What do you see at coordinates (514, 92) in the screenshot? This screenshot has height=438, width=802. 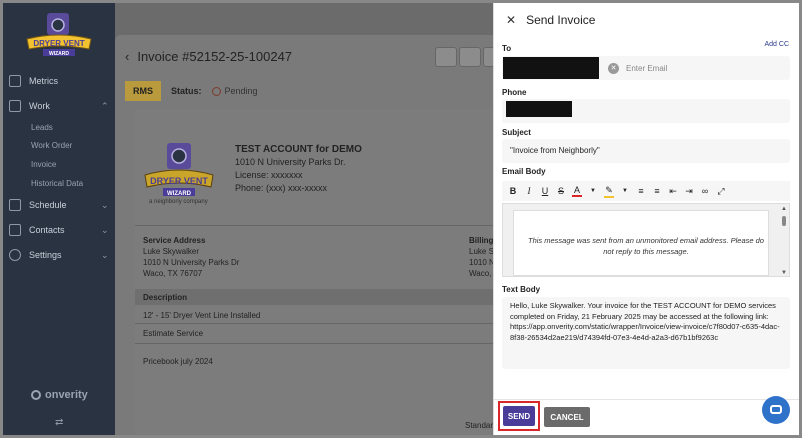 I see `phone-label: Phone` at bounding box center [514, 92].